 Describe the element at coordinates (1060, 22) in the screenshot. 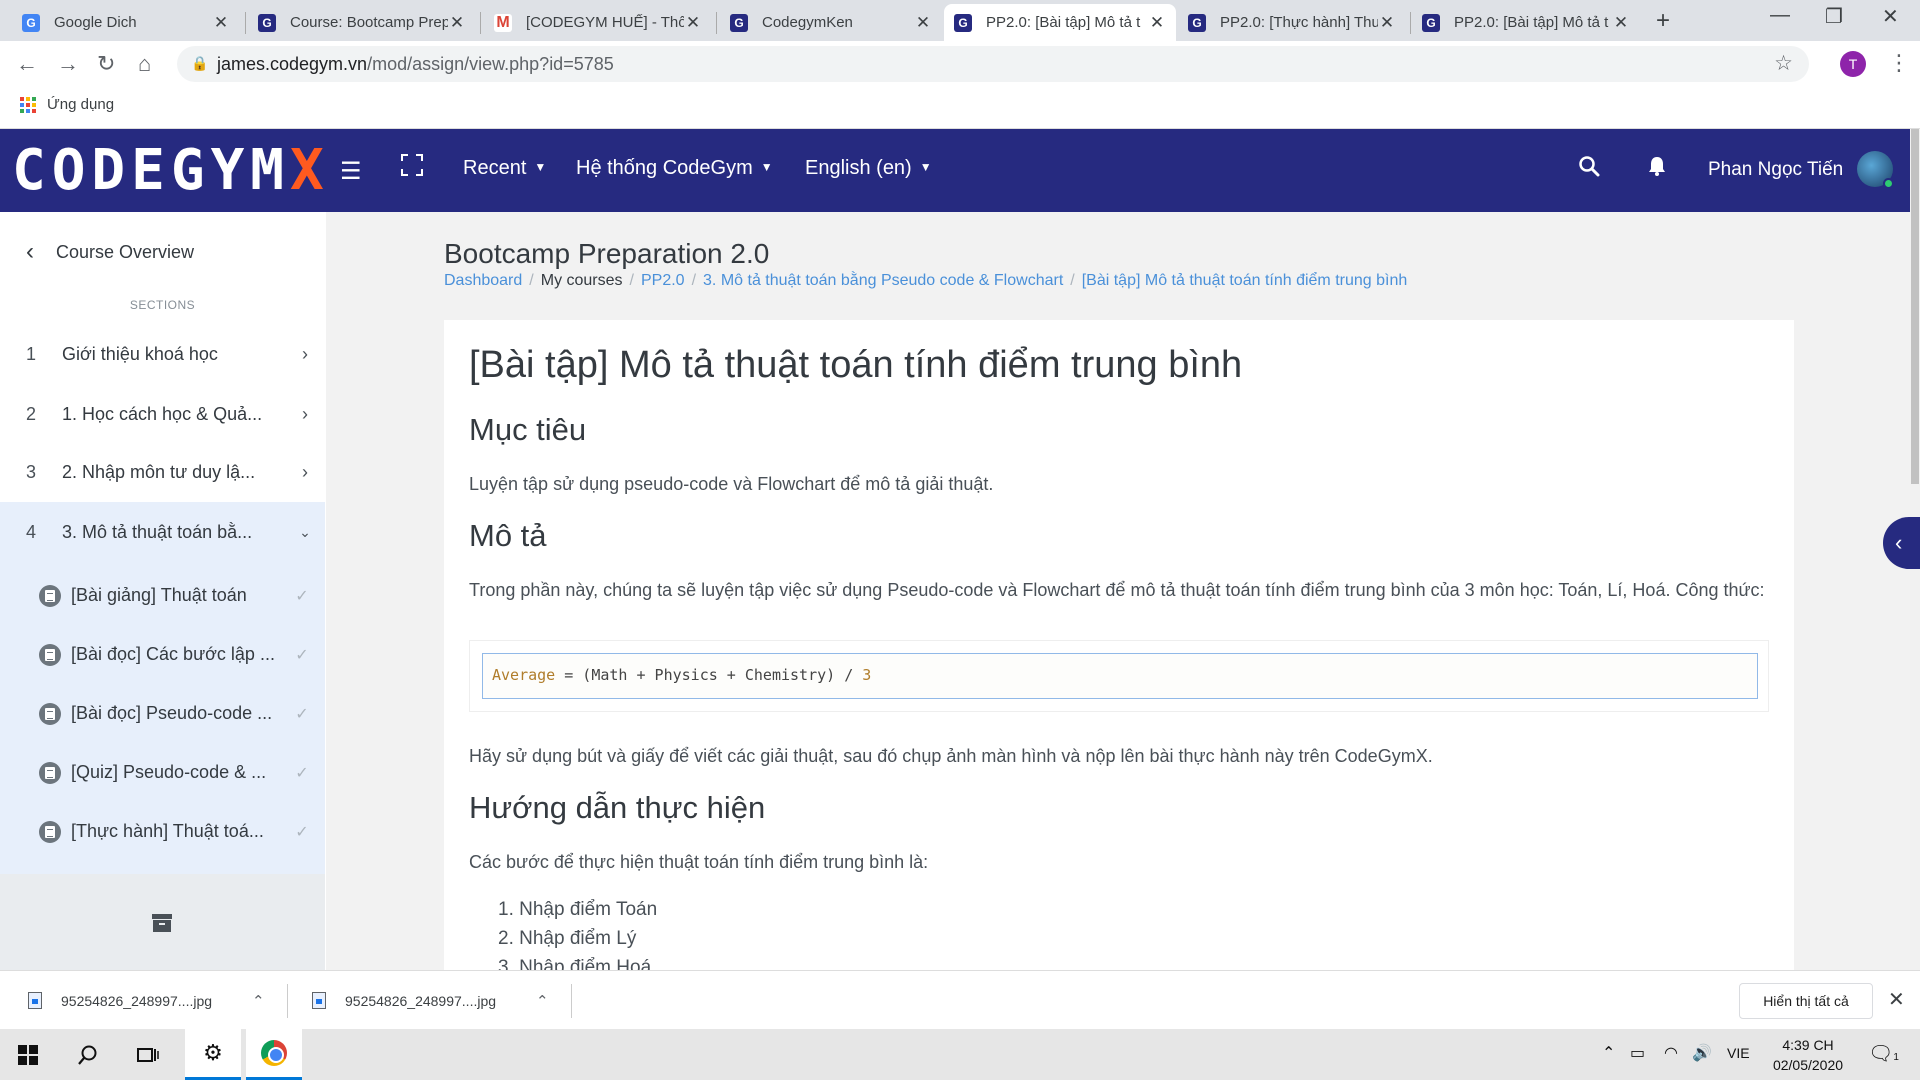

I see `browser-tab-active: G PP2.0: [Bài tập] Mô tả t ✕` at that location.